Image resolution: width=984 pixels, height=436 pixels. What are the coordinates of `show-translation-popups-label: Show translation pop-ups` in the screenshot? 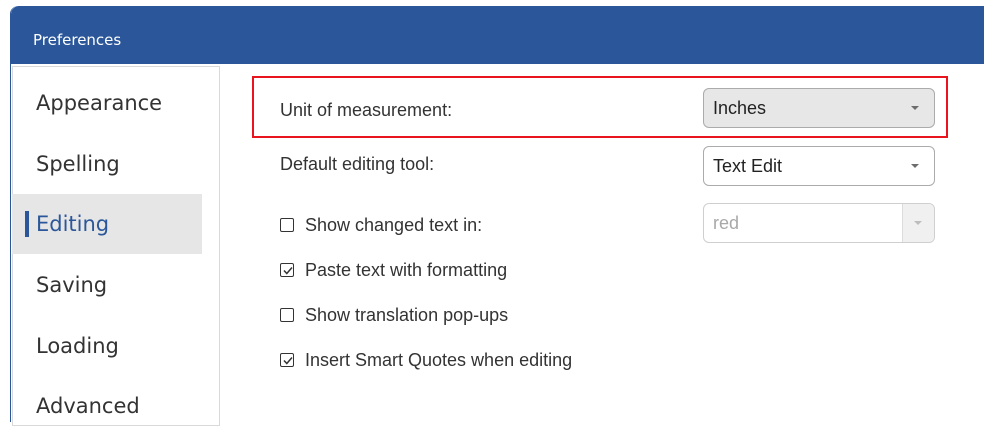 It's located at (407, 314).